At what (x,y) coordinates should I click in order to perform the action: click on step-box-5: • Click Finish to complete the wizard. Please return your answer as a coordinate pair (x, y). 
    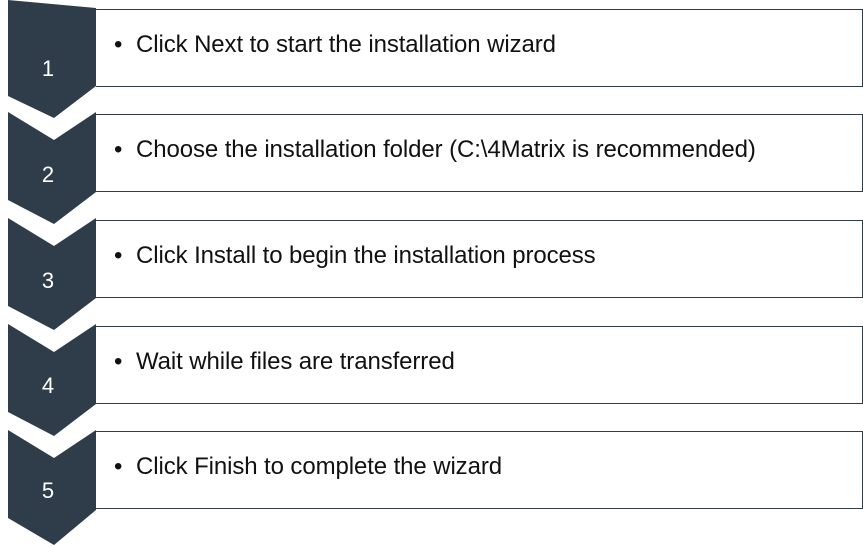
    Looking at the image, I should click on (479, 470).